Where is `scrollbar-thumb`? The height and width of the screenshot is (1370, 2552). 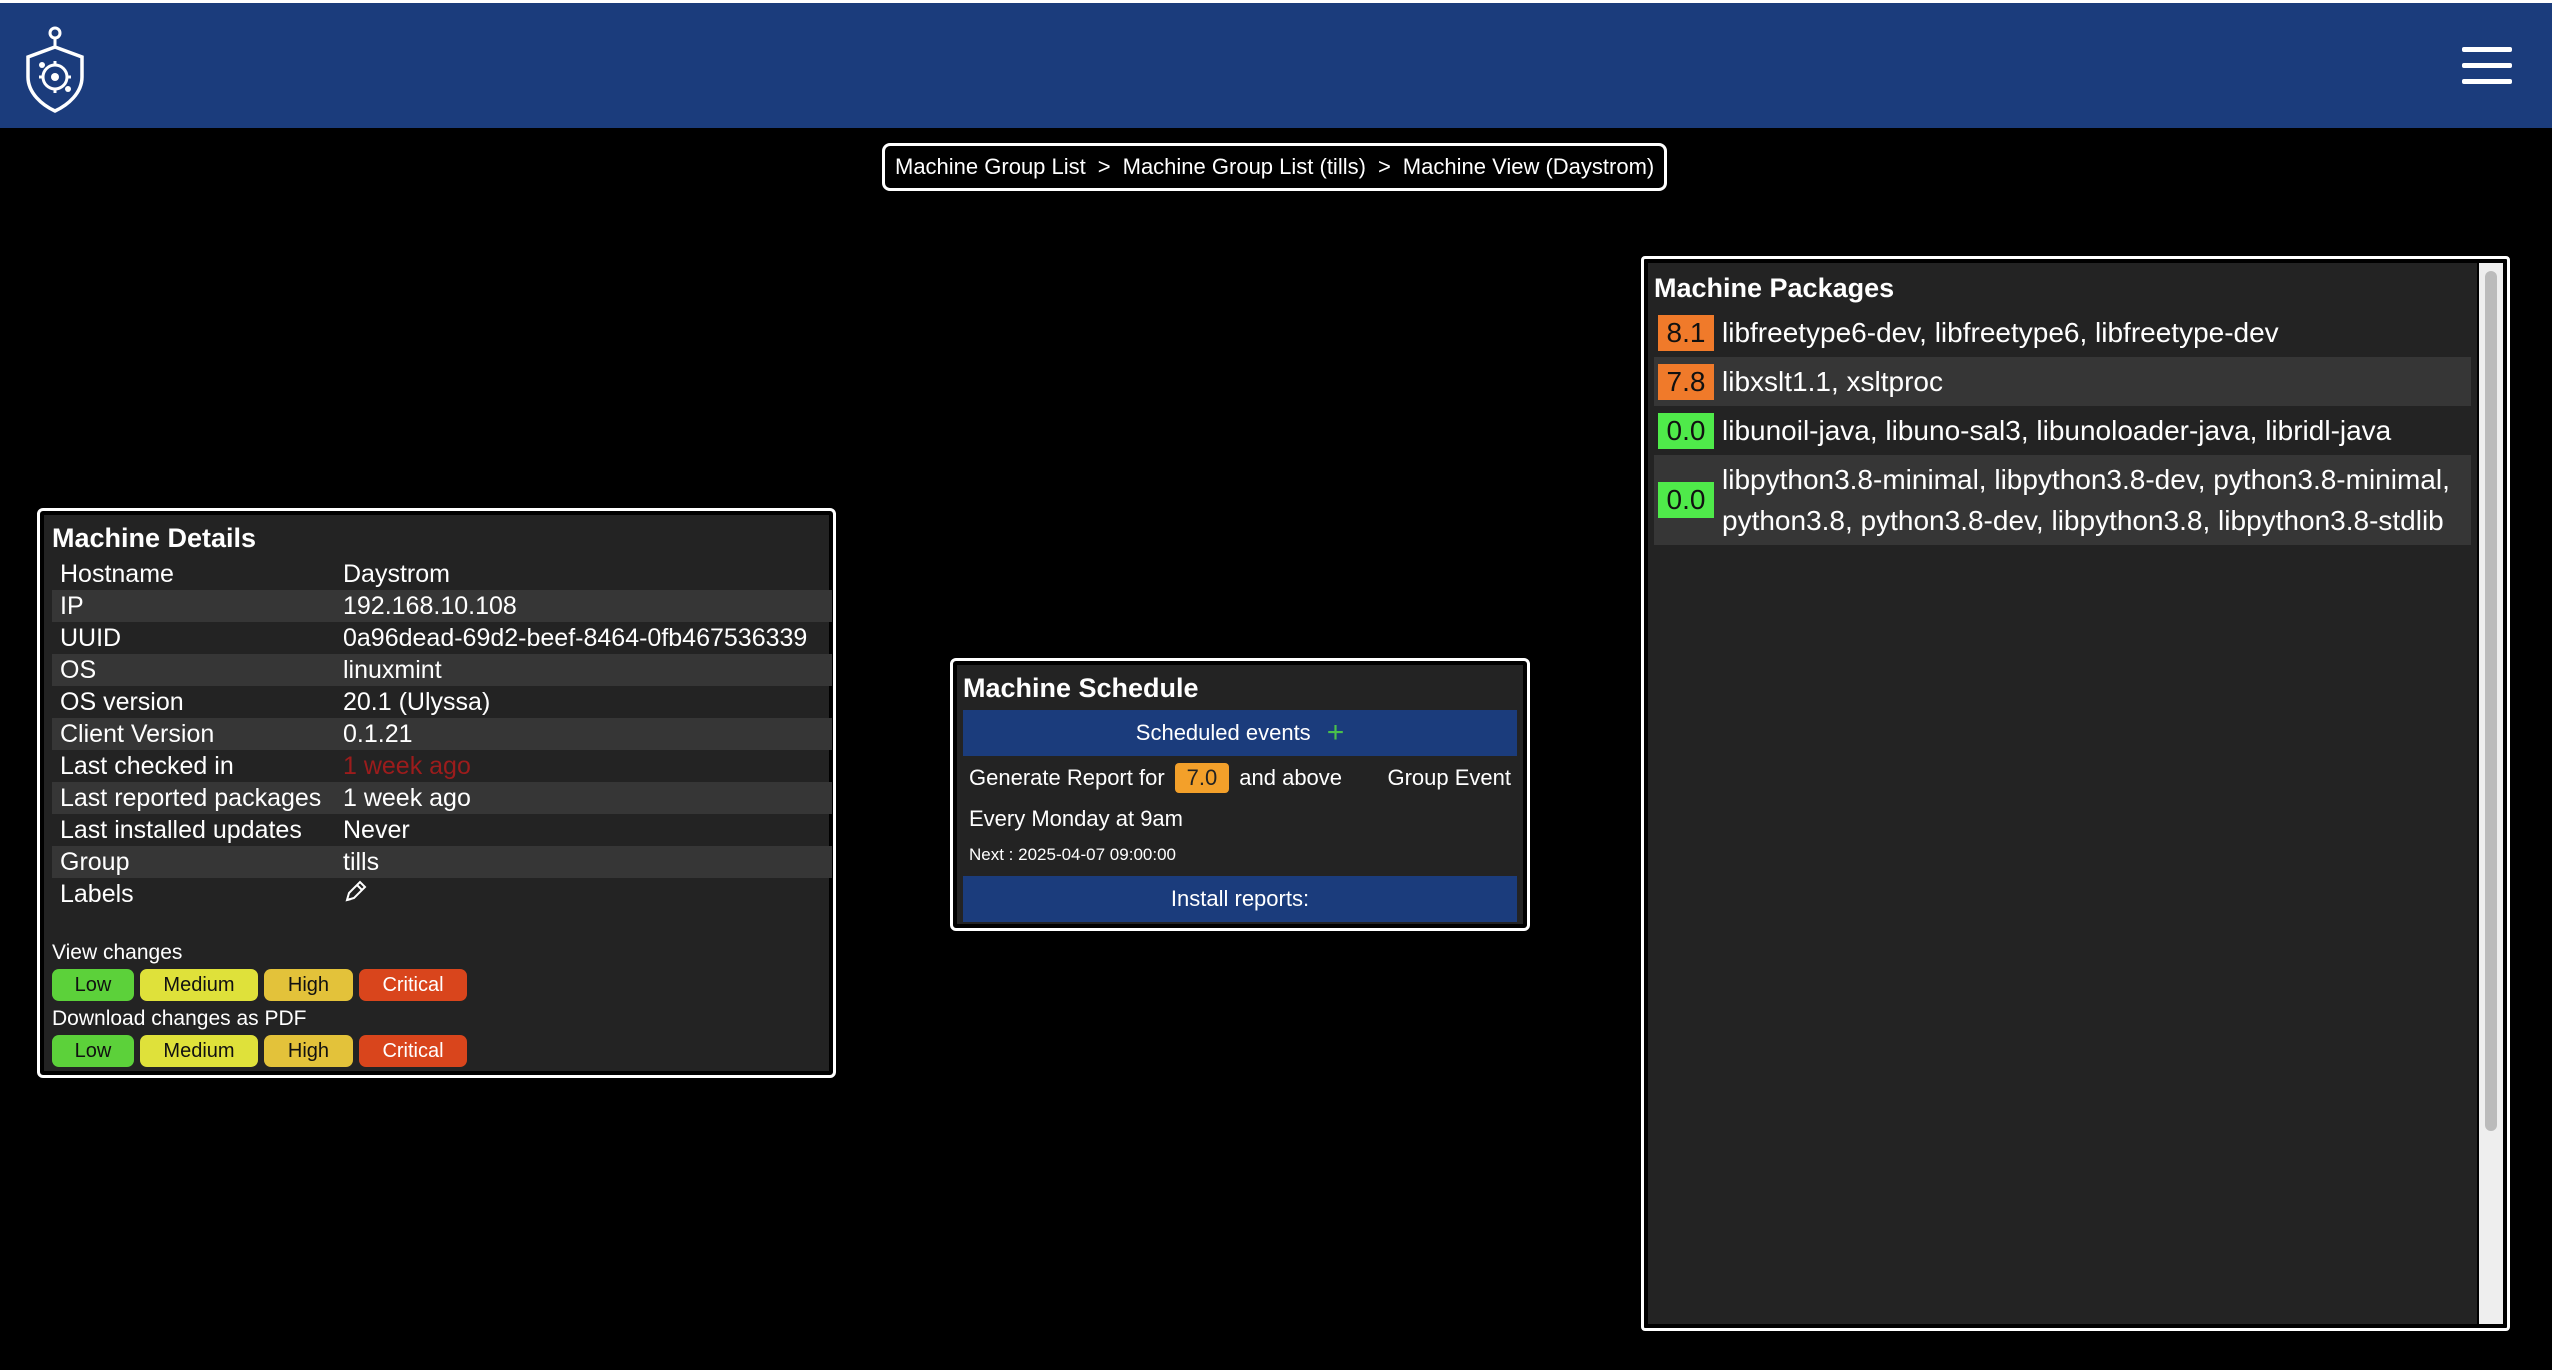
scrollbar-thumb is located at coordinates (2491, 701).